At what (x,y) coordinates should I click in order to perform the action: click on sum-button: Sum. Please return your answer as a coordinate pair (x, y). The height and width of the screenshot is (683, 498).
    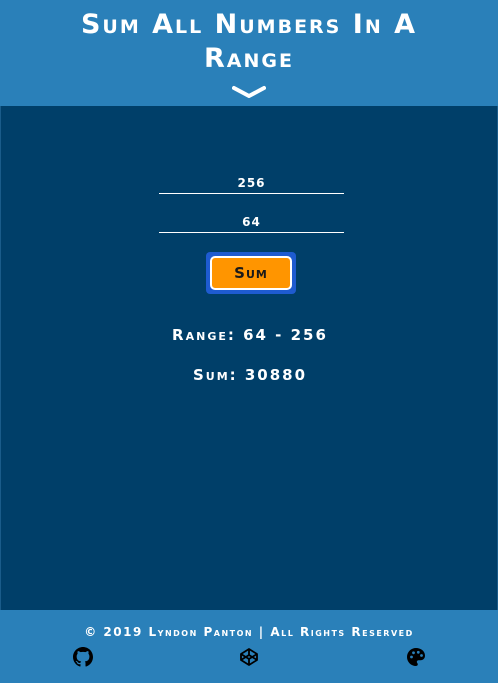
    Looking at the image, I should click on (251, 273).